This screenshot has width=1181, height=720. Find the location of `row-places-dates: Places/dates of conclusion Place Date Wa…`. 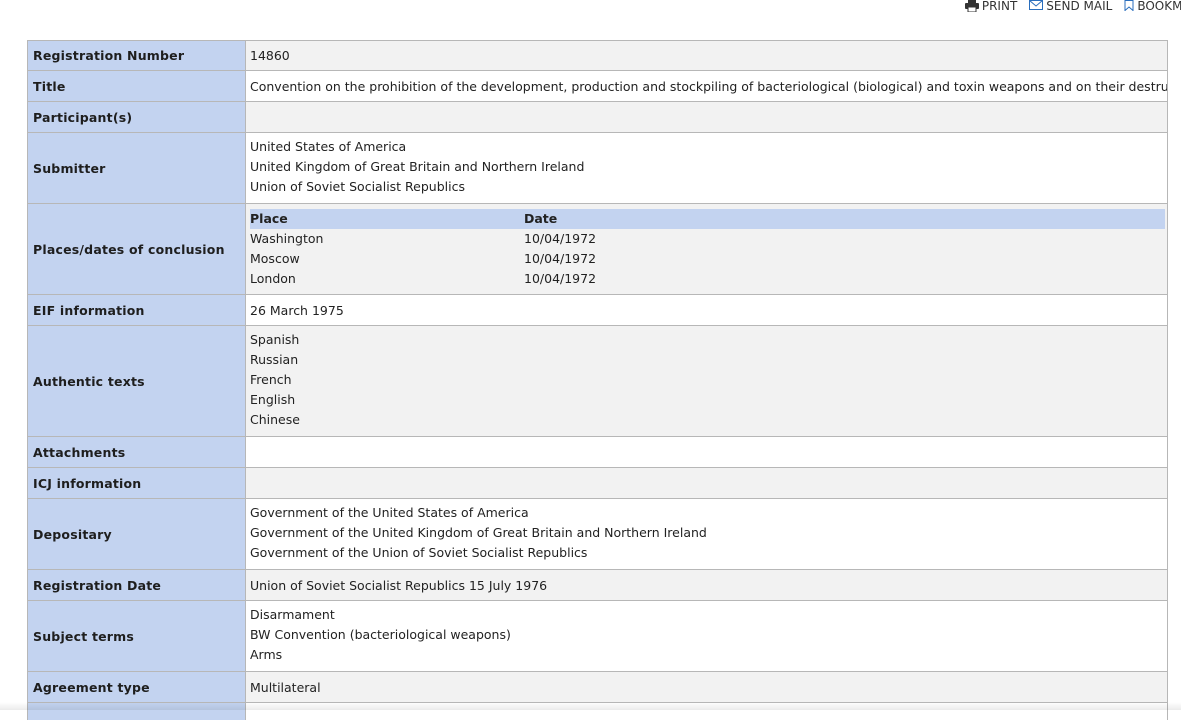

row-places-dates: Places/dates of conclusion Place Date Wa… is located at coordinates (597, 249).